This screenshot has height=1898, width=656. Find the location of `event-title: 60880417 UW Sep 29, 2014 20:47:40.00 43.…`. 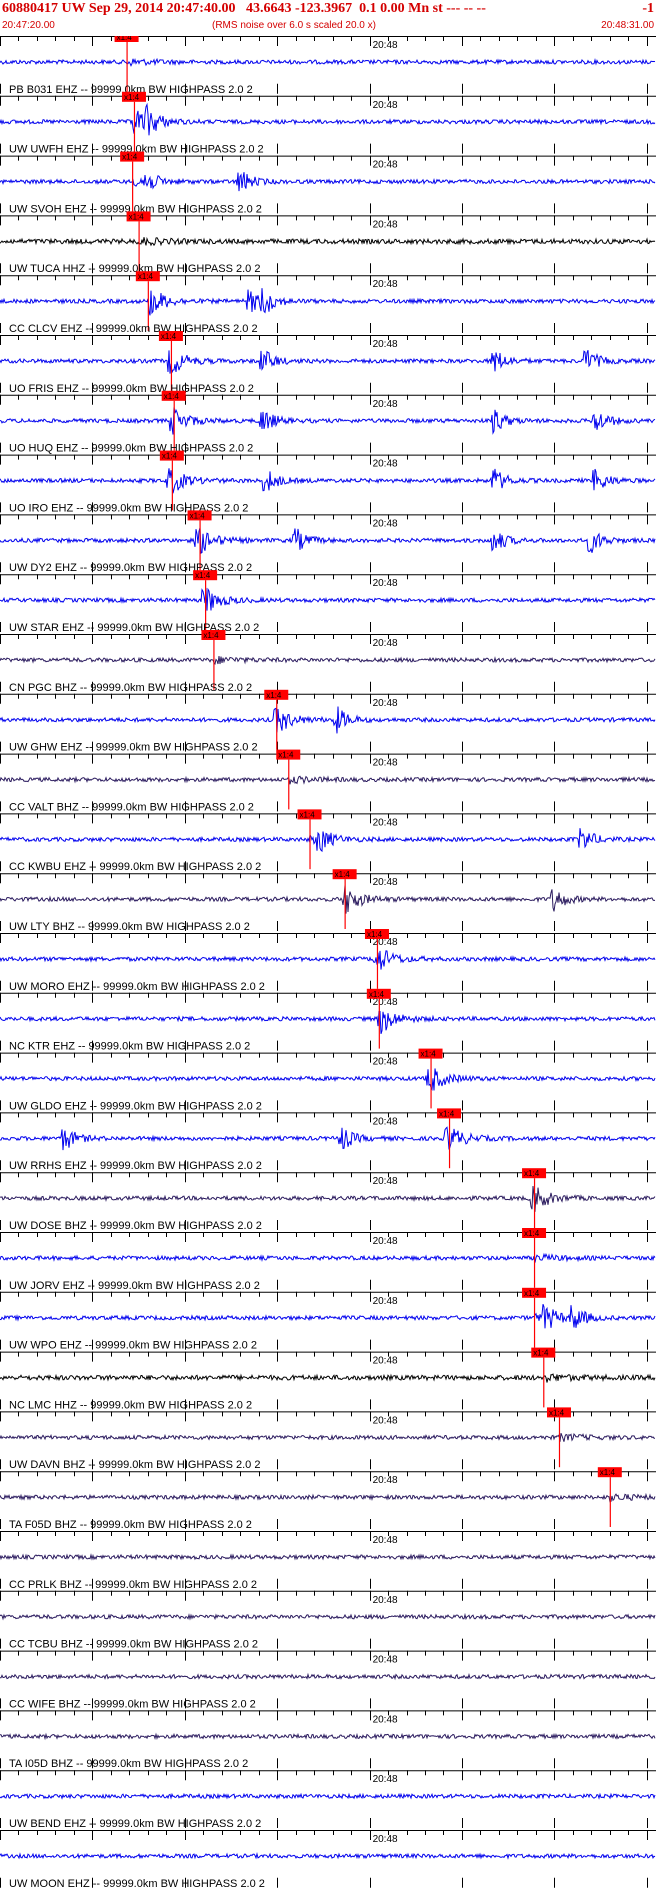

event-title: 60880417 UW Sep 29, 2014 20:47:40.00 43.… is located at coordinates (244, 8).